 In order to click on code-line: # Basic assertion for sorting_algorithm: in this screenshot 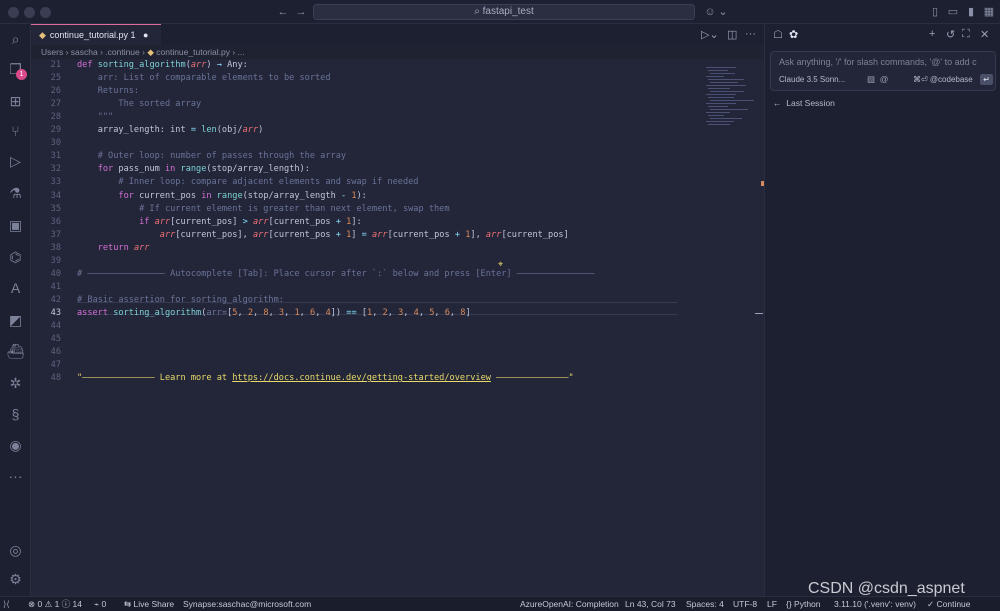, I will do `click(180, 300)`.